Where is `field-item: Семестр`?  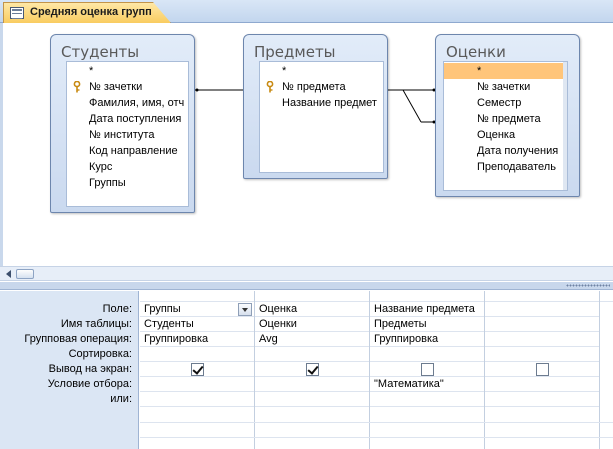 field-item: Семестр is located at coordinates (504, 103).